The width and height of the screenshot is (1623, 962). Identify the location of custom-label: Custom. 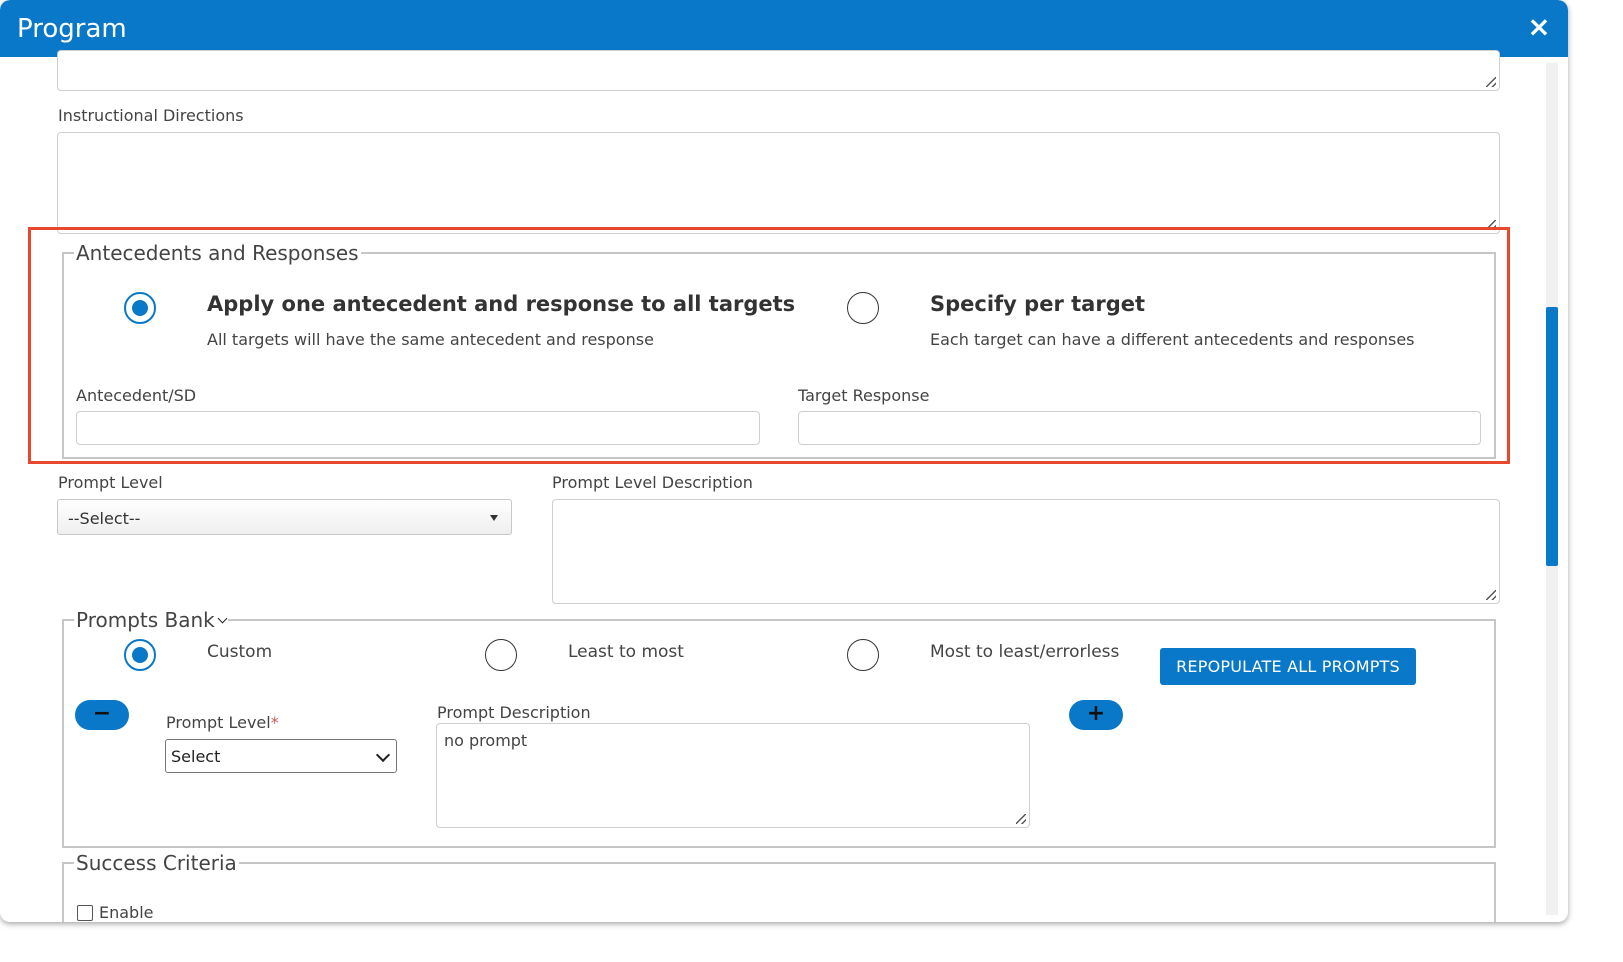
(240, 652).